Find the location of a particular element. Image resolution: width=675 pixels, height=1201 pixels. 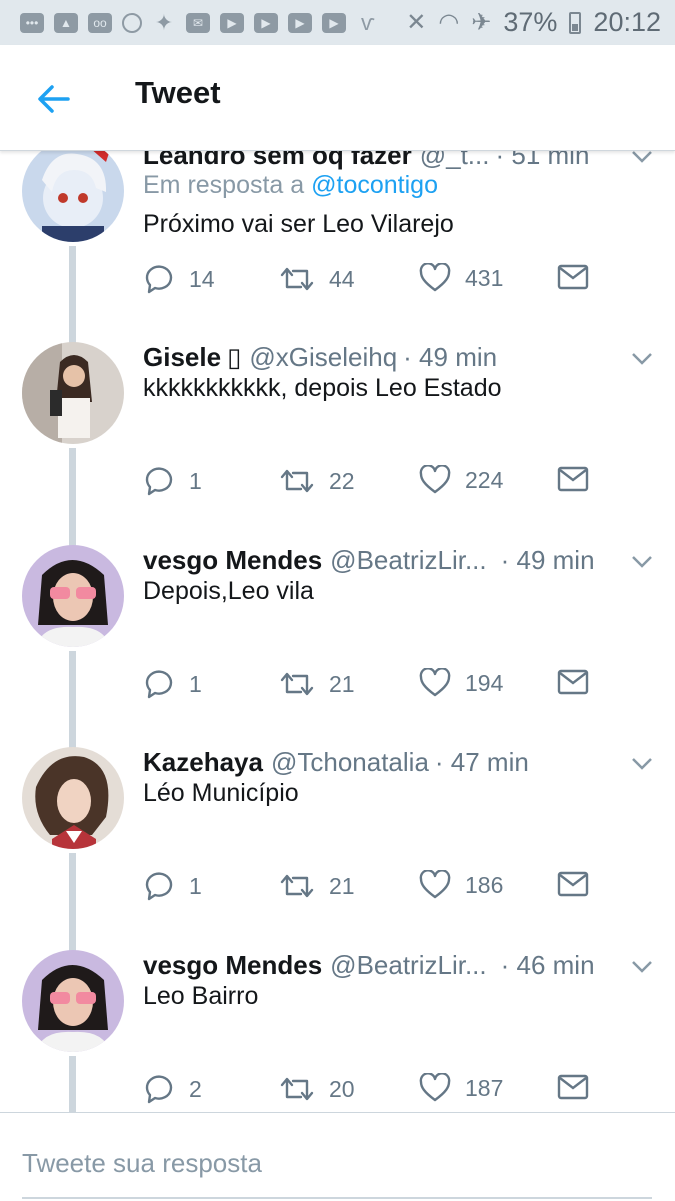

timestamp: · 47 min is located at coordinates (481, 762).